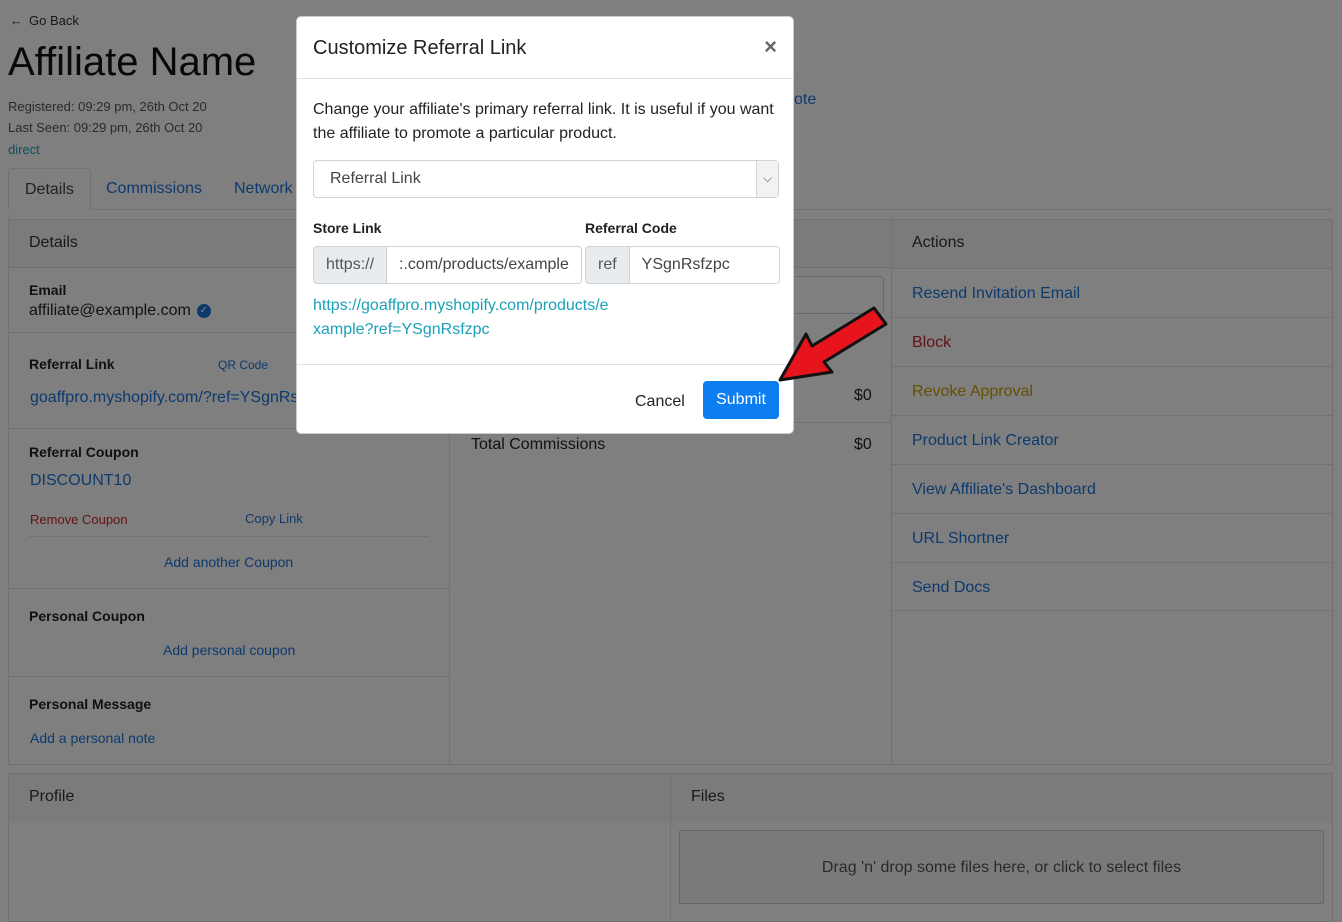 Image resolution: width=1342 pixels, height=922 pixels. I want to click on modal-footer: Cancel Submit, so click(545, 399).